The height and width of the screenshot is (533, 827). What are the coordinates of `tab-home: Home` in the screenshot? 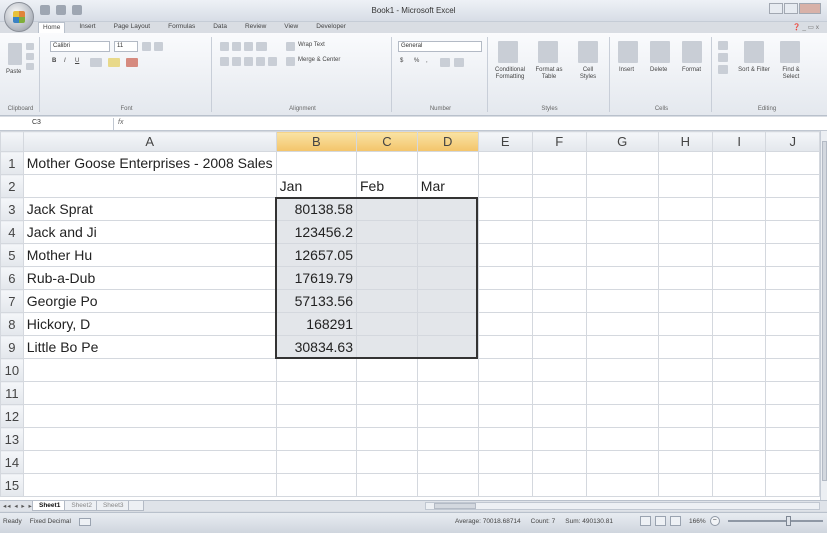 It's located at (52, 27).